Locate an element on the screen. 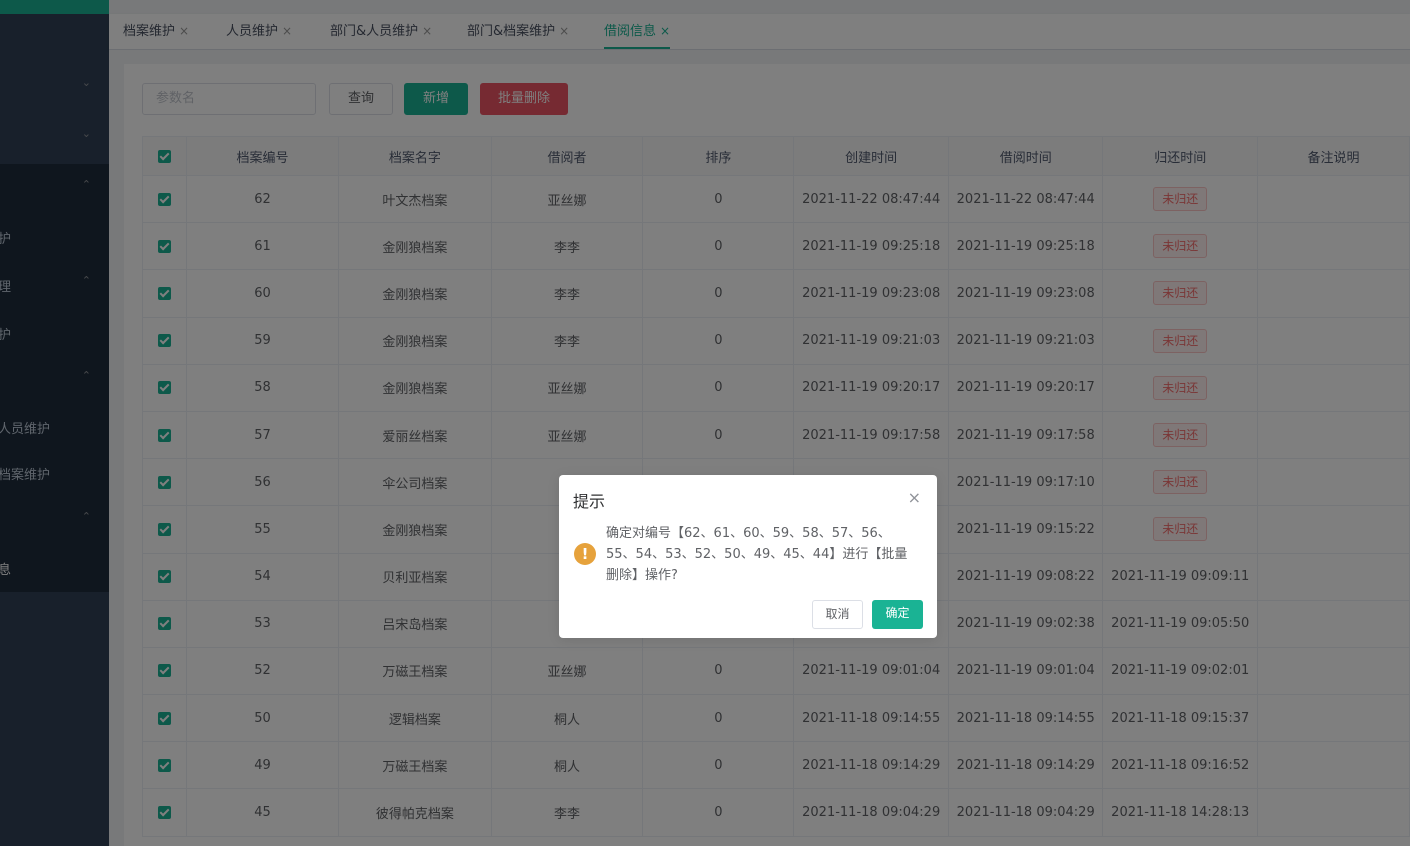 The image size is (1410, 846). close-icon: × is located at coordinates (914, 497).